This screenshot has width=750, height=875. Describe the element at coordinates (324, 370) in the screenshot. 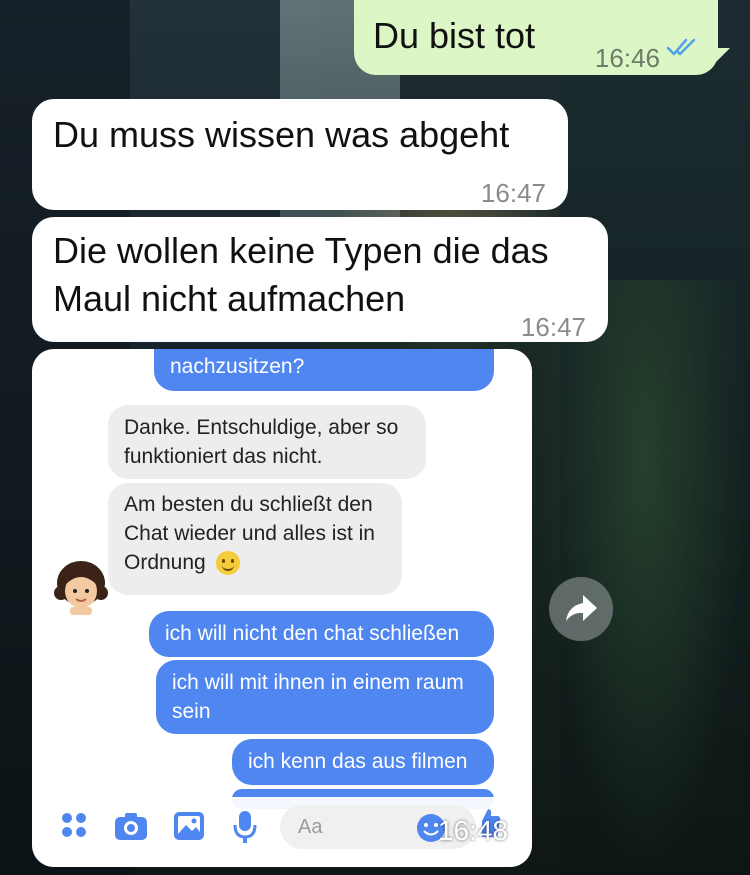

I see `chat-bubble-sent: nachzusitzen?` at that location.